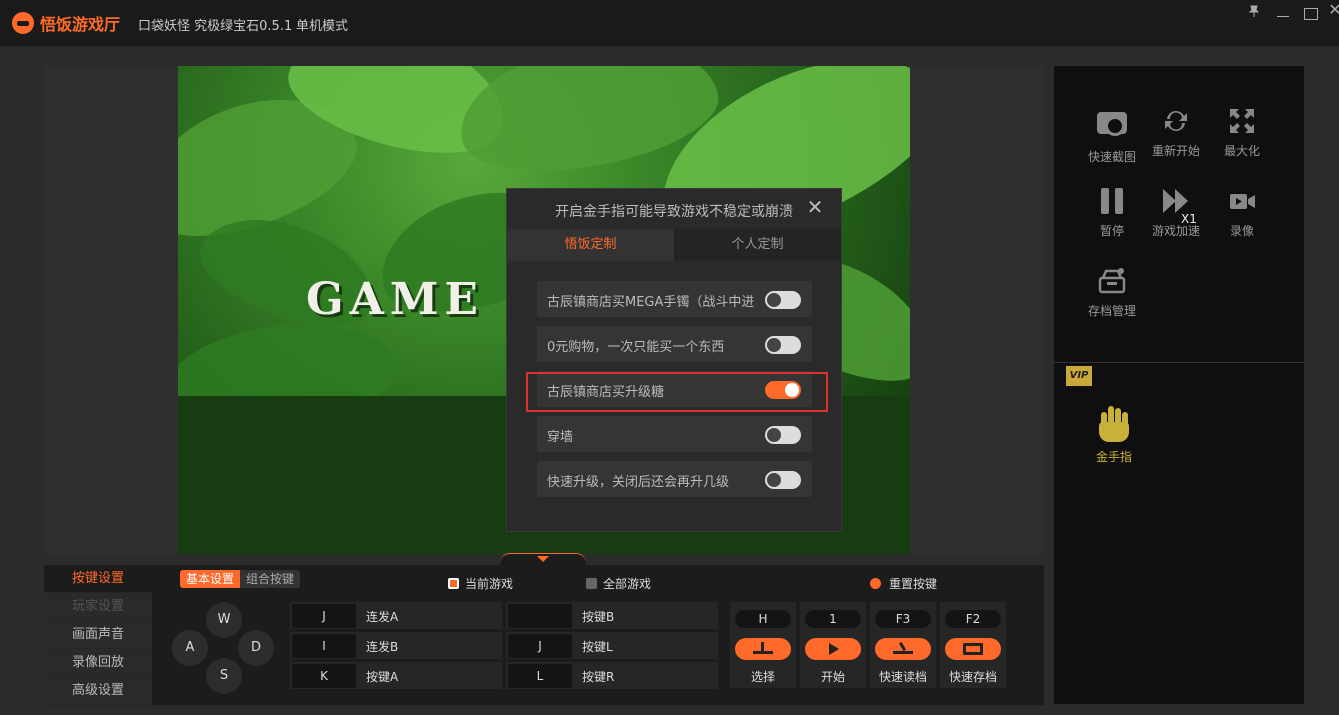  What do you see at coordinates (651, 302) in the screenshot?
I see `cheat-label: 古辰镇商店买MEGA手镯（战斗中进` at bounding box center [651, 302].